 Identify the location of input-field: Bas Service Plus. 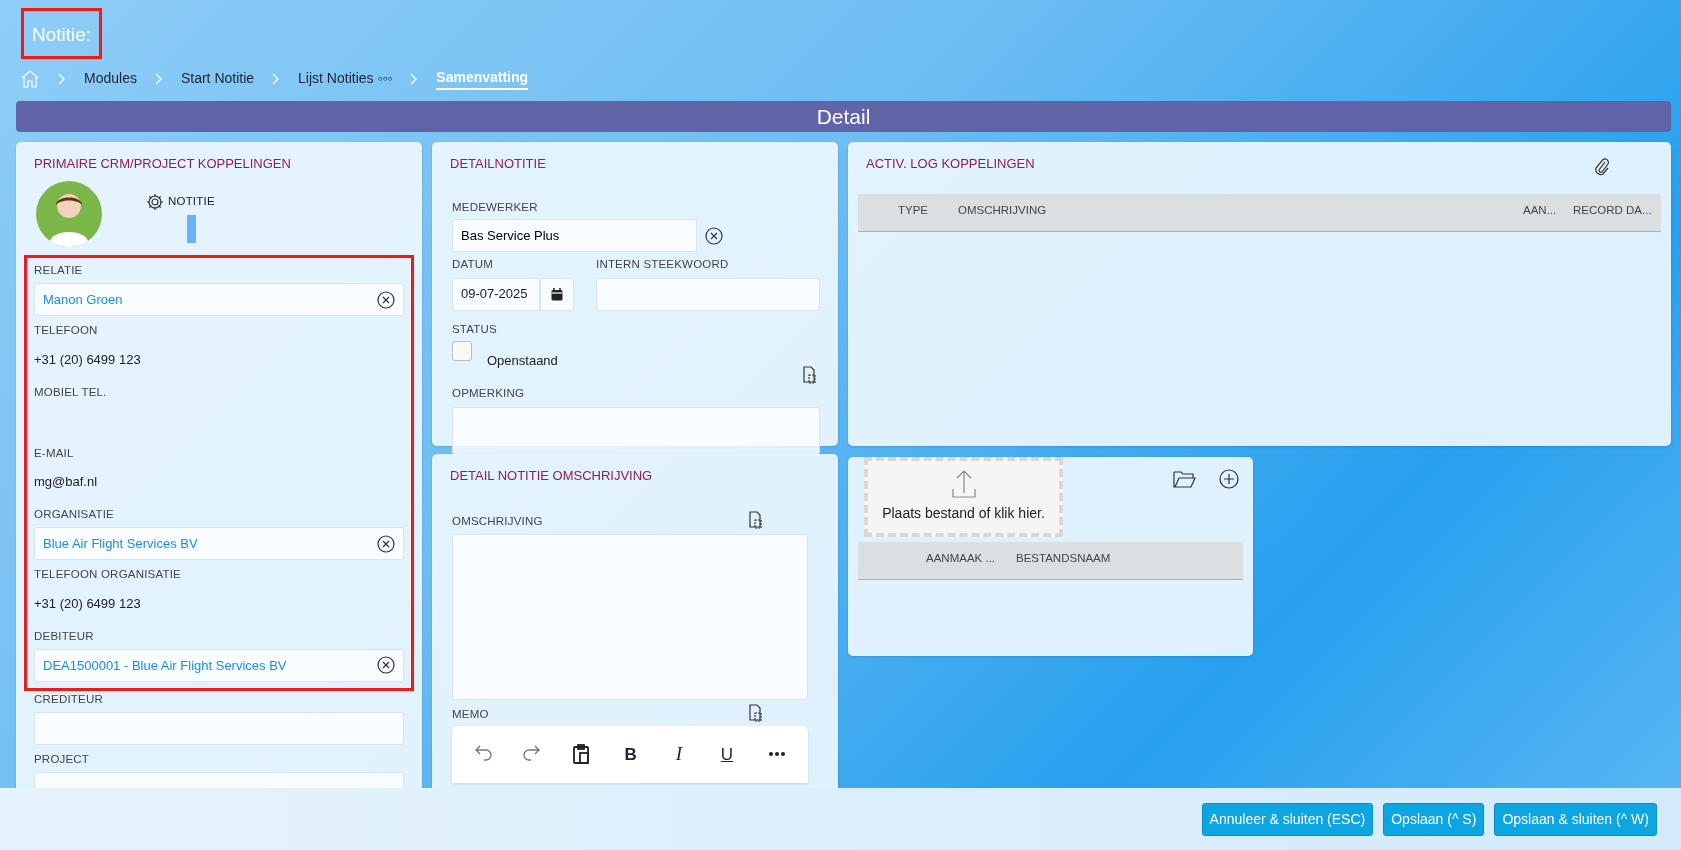
(574, 236).